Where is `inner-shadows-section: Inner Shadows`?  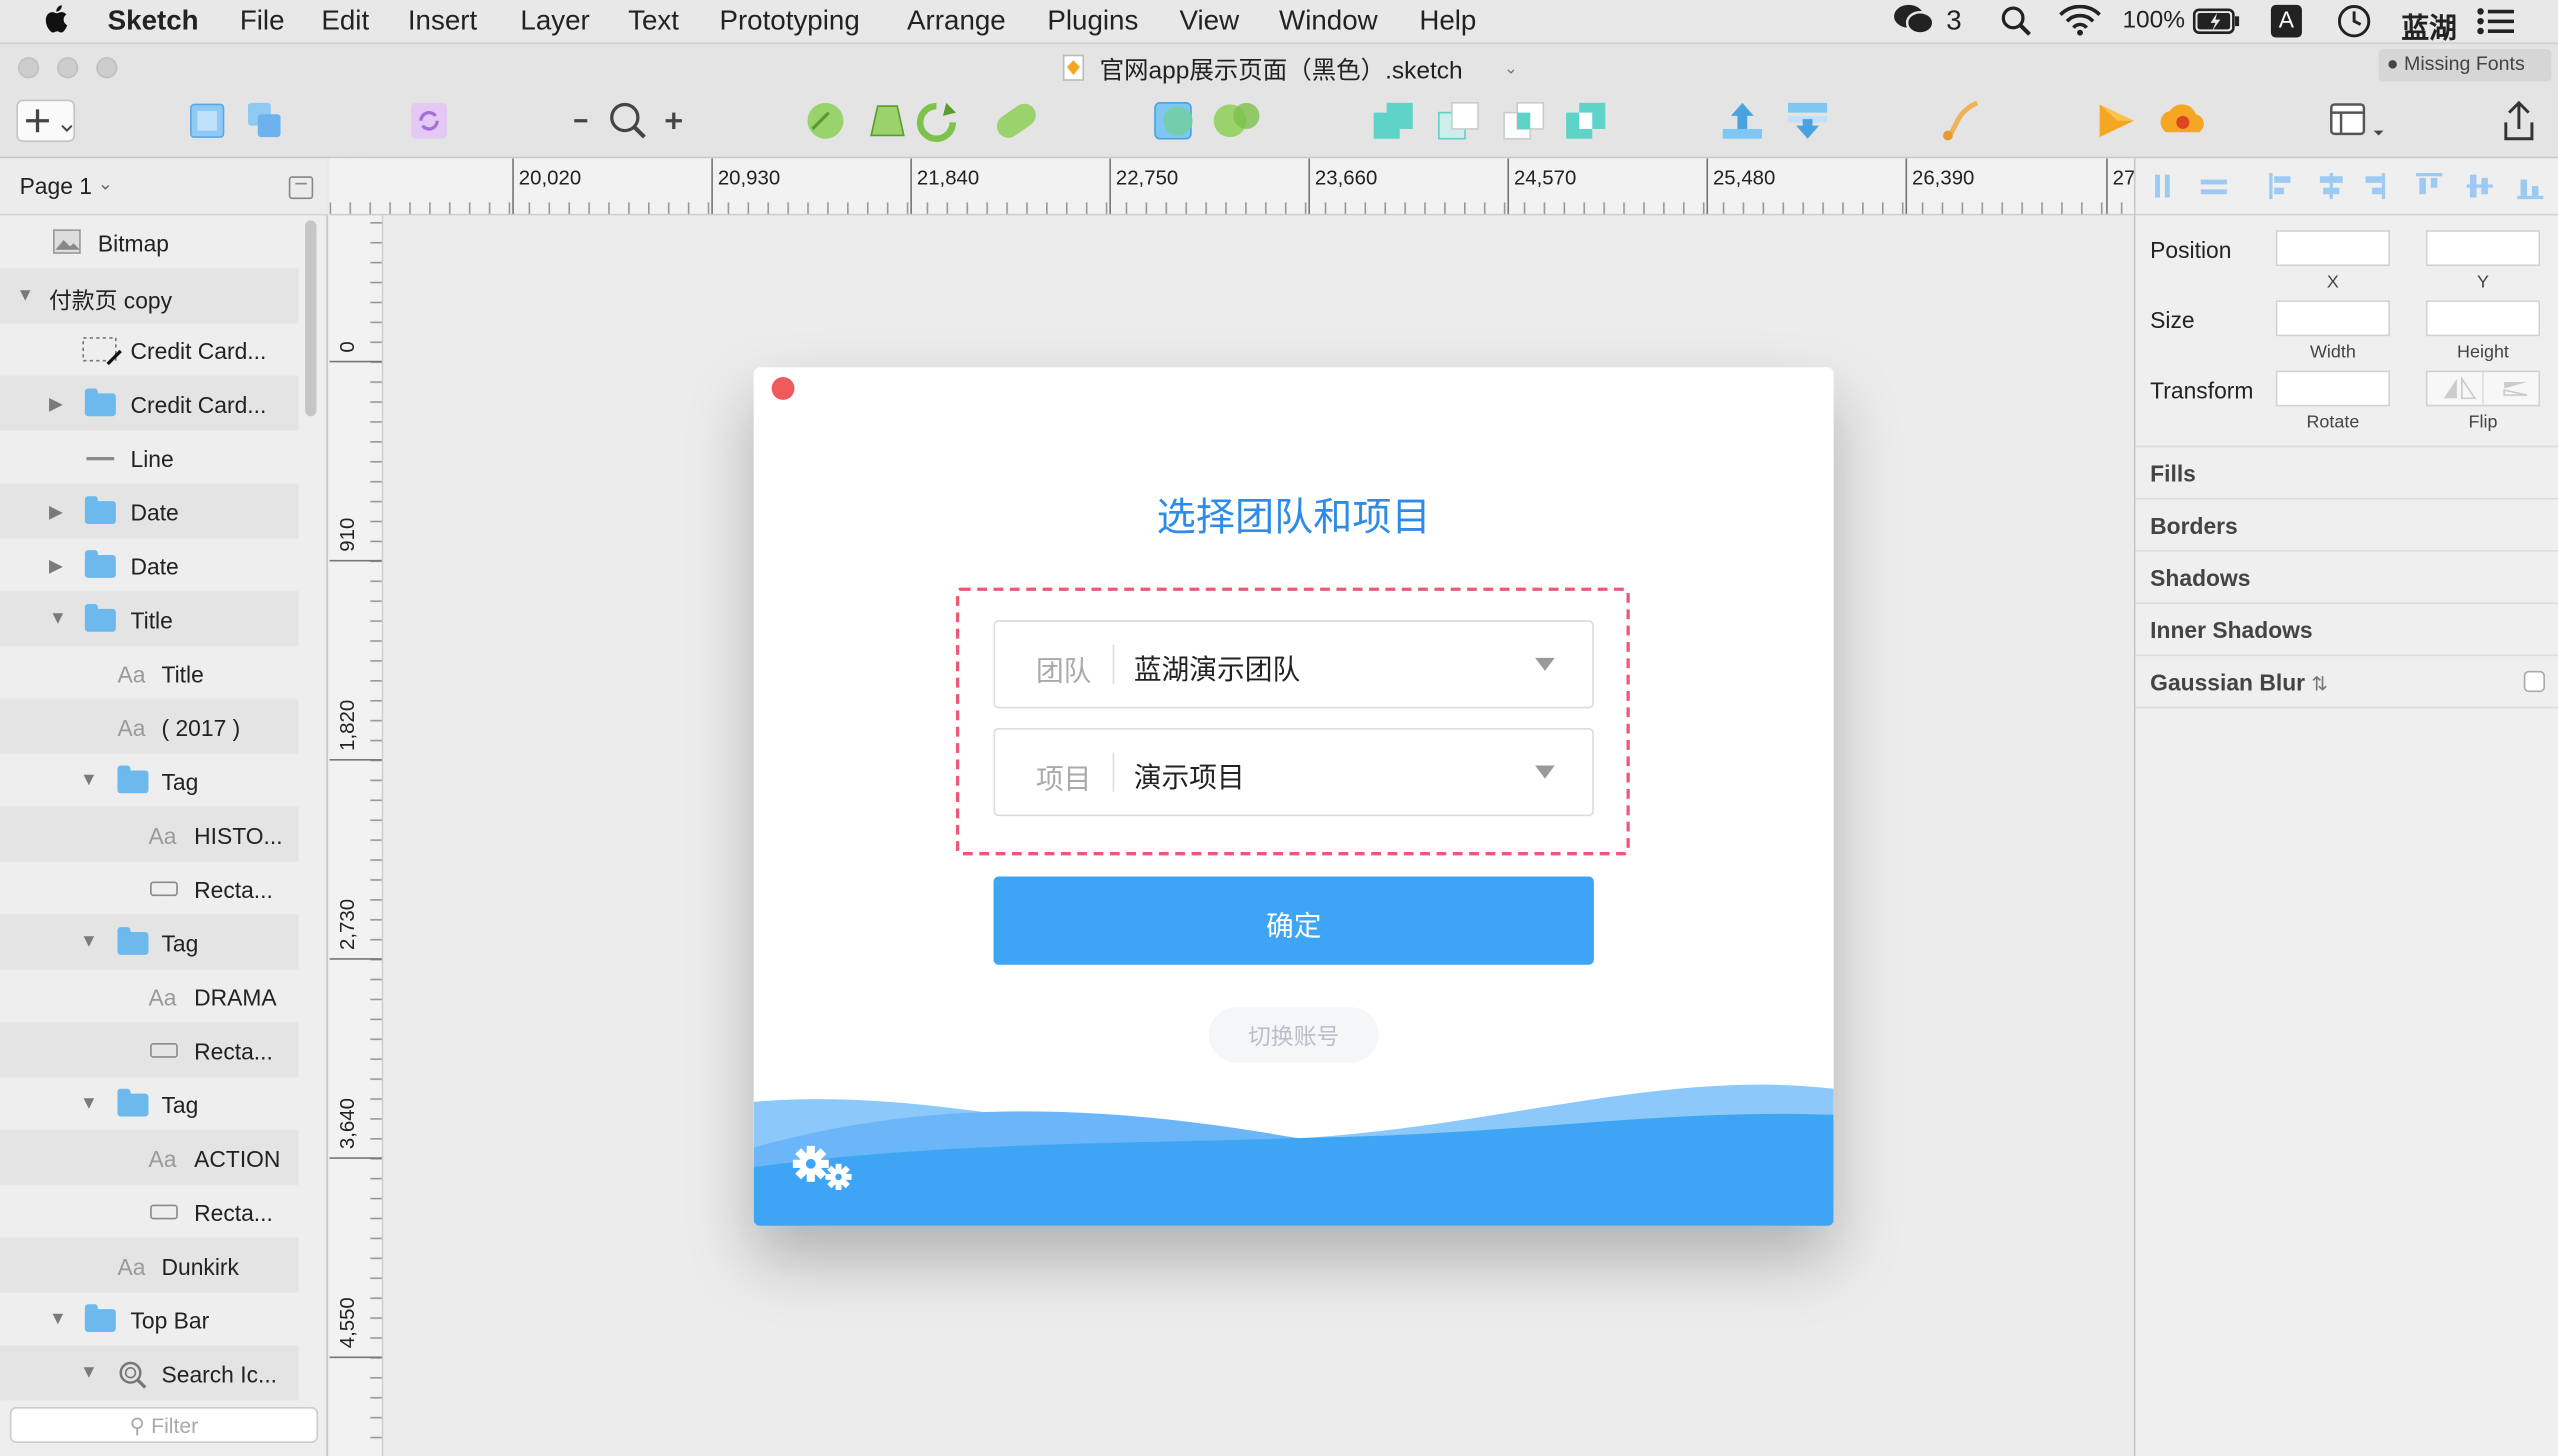
inner-shadows-section: Inner Shadows is located at coordinates (2346, 628).